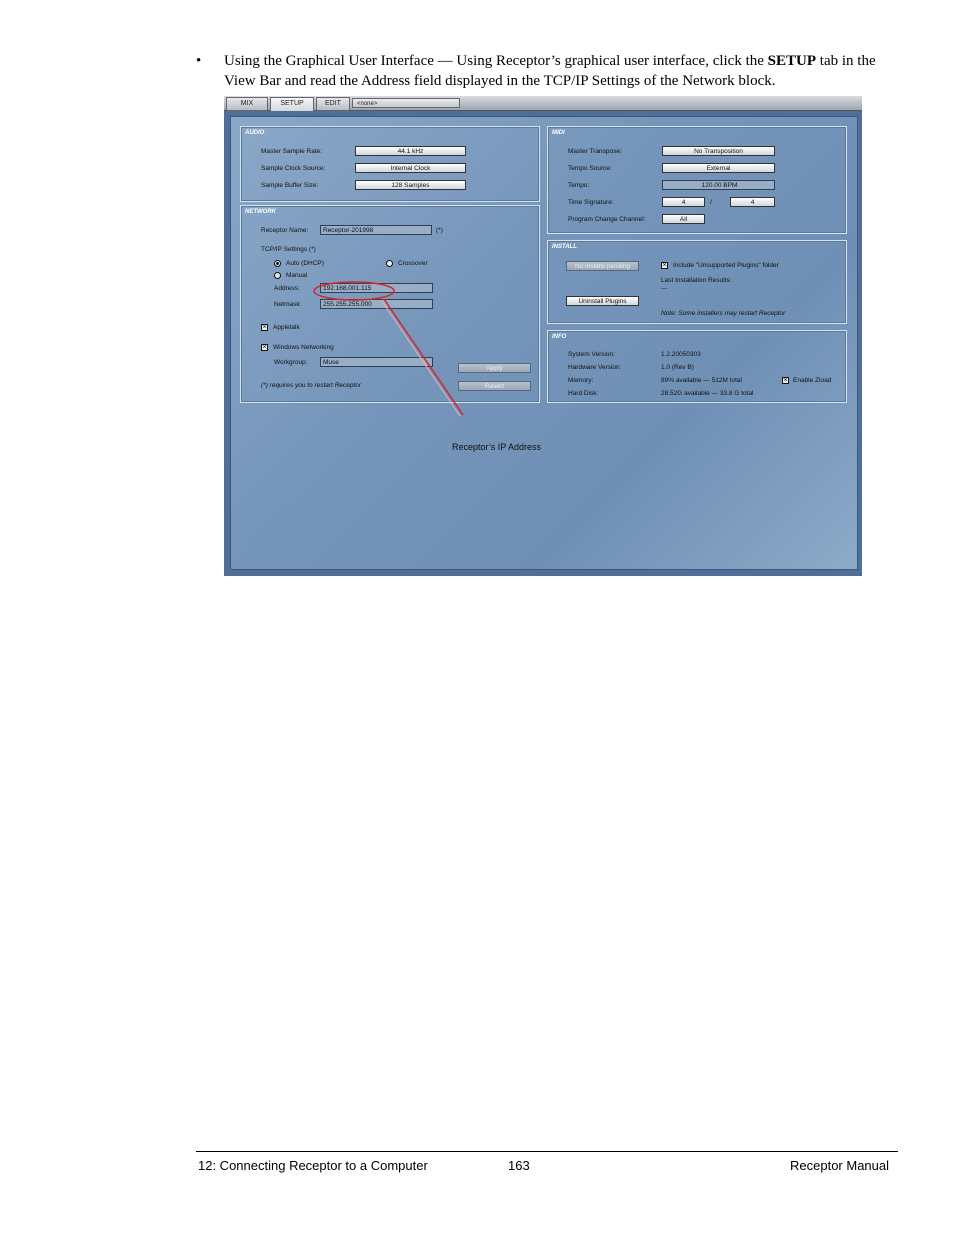 The height and width of the screenshot is (1235, 954). Describe the element at coordinates (547, 1151) in the screenshot. I see `footer-rule` at that location.